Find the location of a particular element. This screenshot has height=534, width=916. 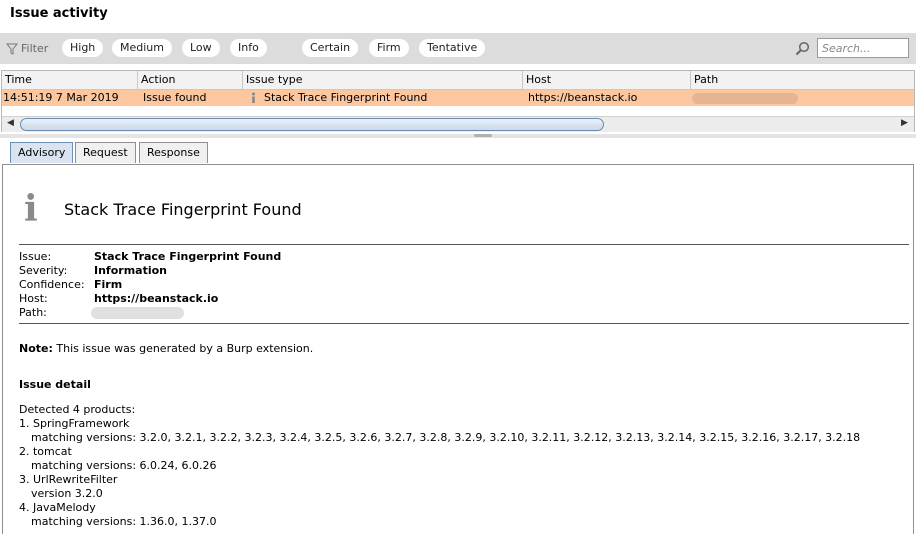

field-label-confidence: Confidence: is located at coordinates (52, 284).